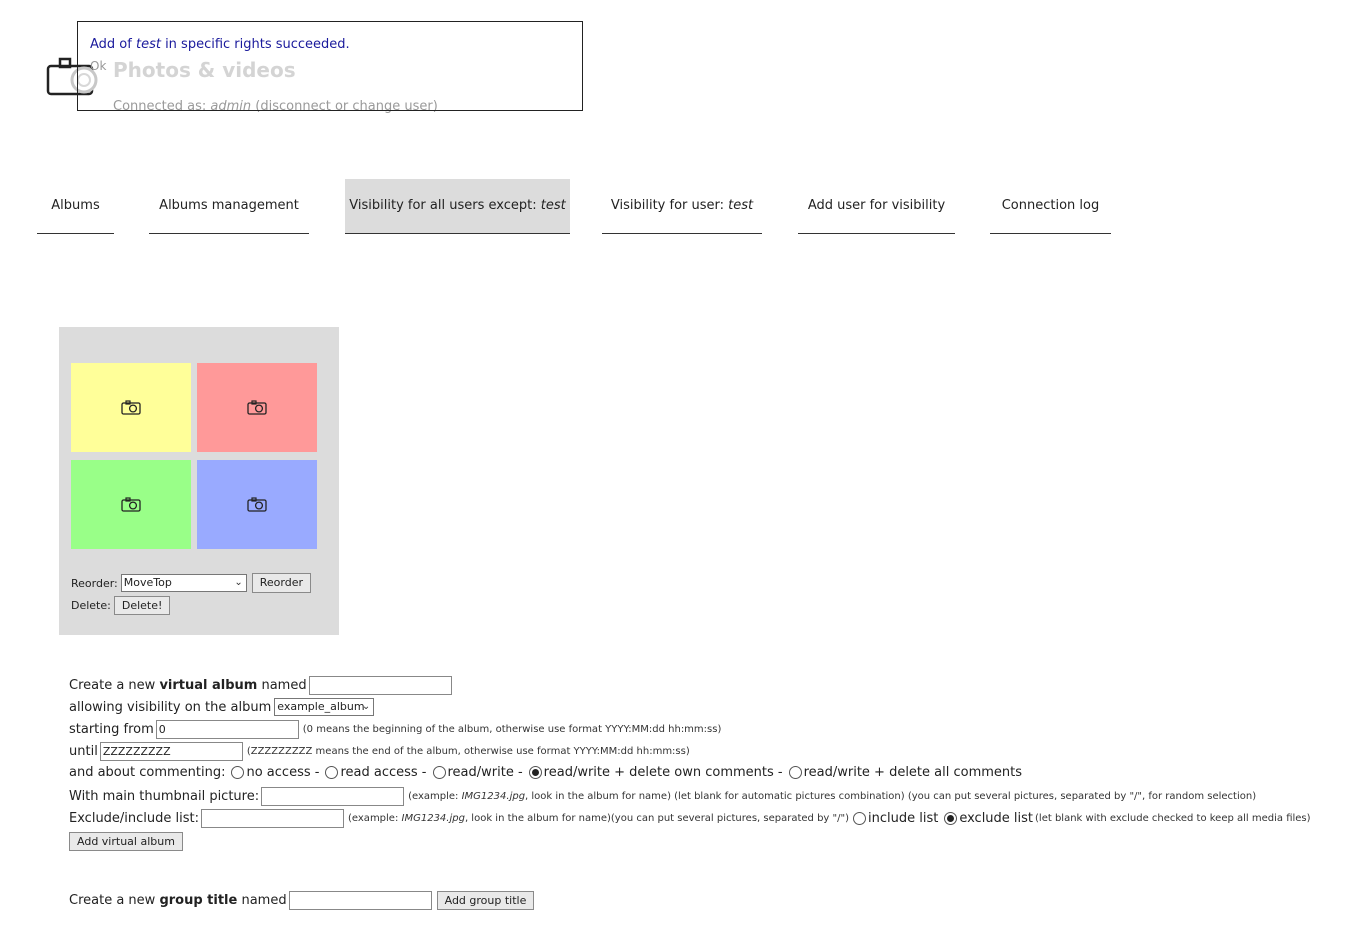 The width and height of the screenshot is (1366, 937). What do you see at coordinates (238, 772) in the screenshot?
I see `radio-no-access` at bounding box center [238, 772].